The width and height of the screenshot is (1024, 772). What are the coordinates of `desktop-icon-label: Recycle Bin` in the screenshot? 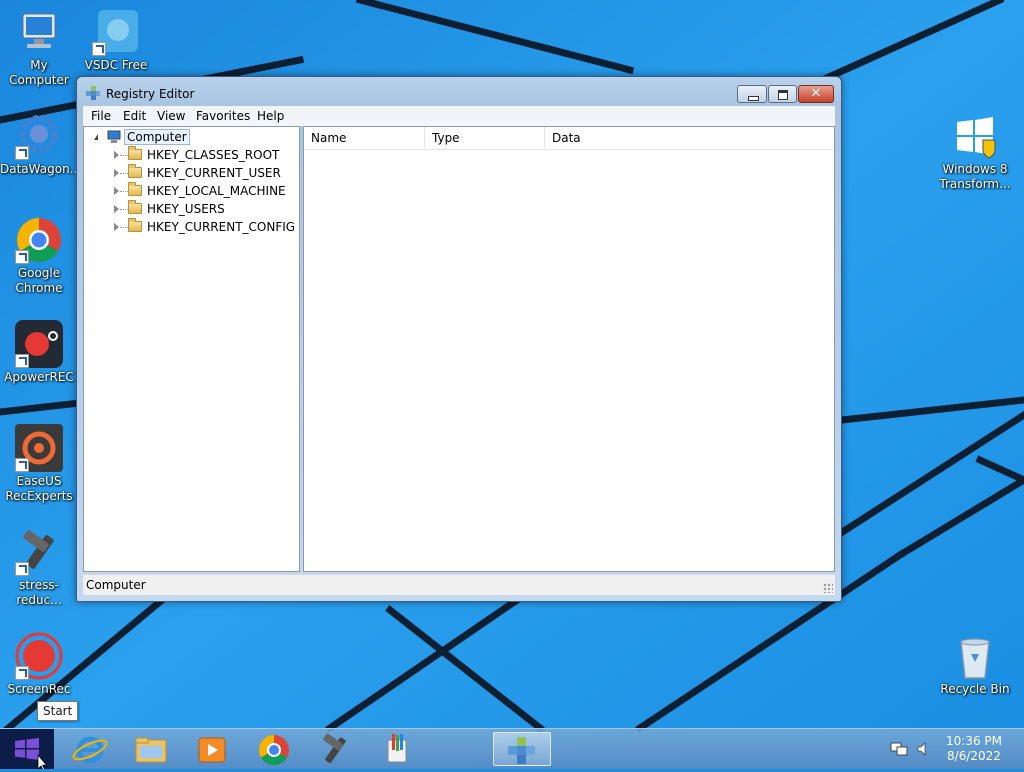 It's located at (975, 689).